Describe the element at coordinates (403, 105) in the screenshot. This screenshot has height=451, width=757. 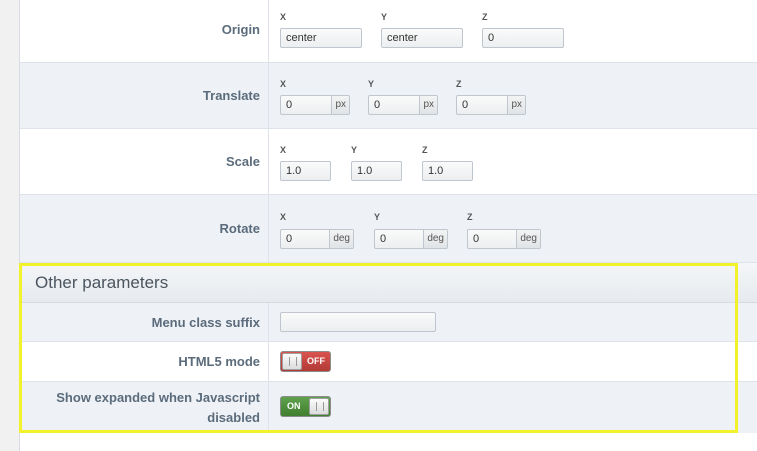
I see `translate-y-input: 0 px` at that location.